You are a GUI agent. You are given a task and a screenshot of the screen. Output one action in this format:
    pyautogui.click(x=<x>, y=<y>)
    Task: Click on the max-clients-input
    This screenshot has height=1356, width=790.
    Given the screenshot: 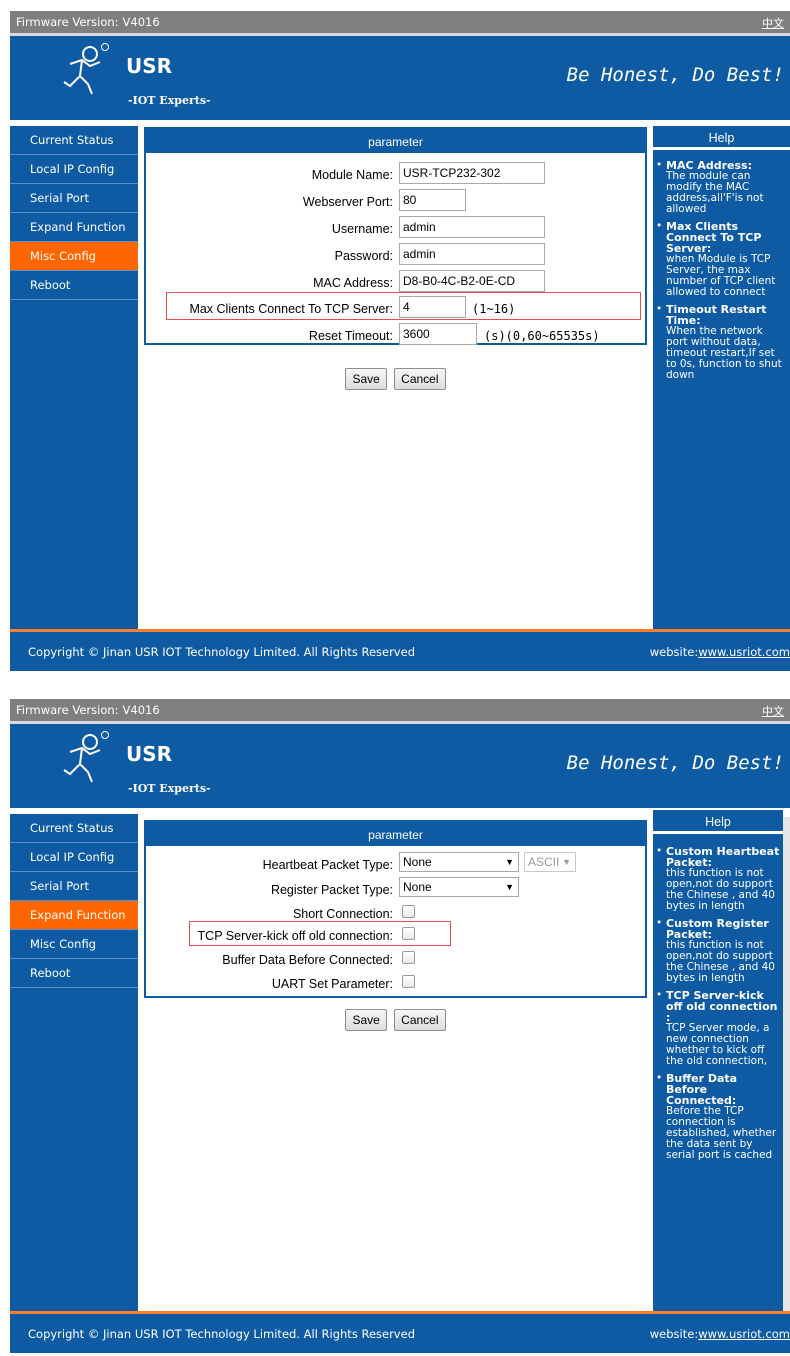 What is the action you would take?
    pyautogui.click(x=432, y=307)
    